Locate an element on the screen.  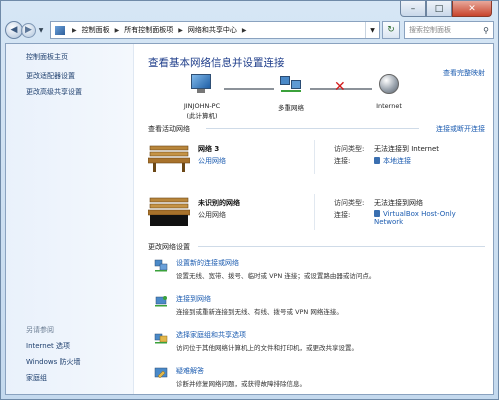
task-description: 访问位于其他网络计算机上的文件和打印机，或更改共享设置。 is located at coordinates (267, 348).